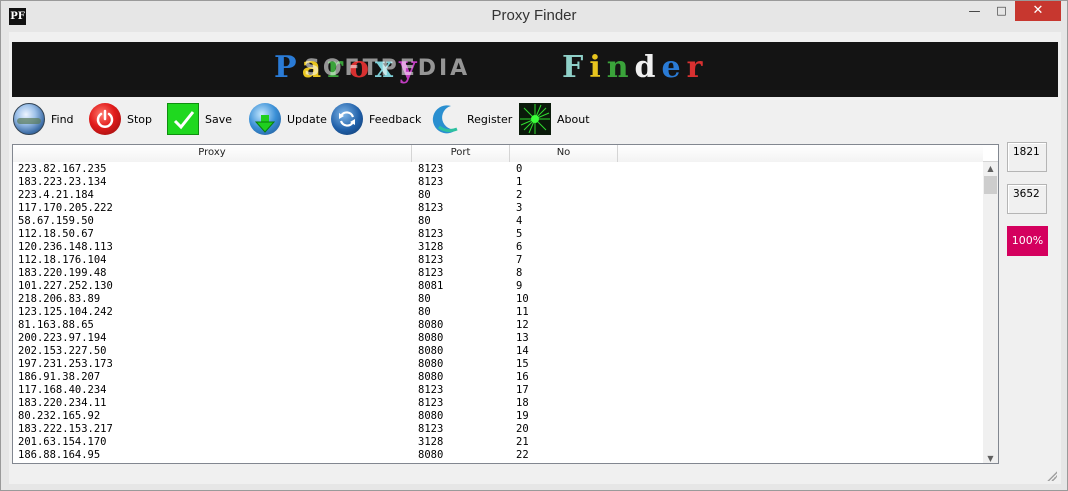  What do you see at coordinates (522, 403) in the screenshot?
I see `cell-no: 18` at bounding box center [522, 403].